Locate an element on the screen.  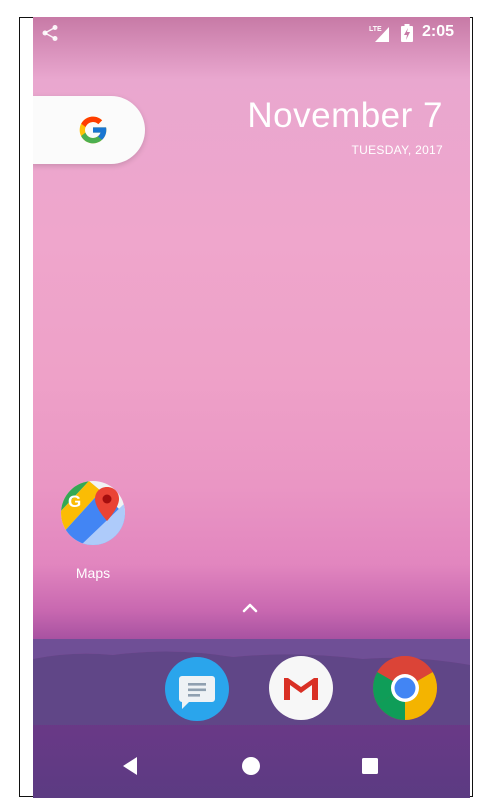
recents-icon is located at coordinates (370, 766).